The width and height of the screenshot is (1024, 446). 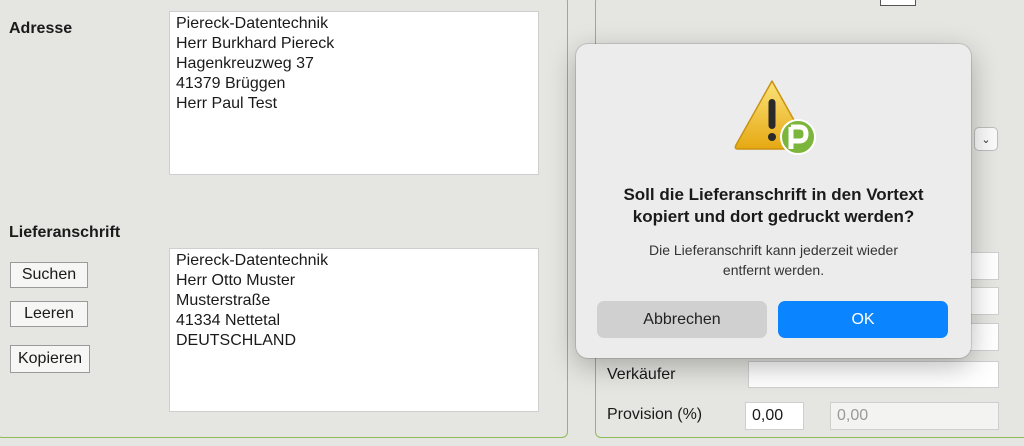 What do you see at coordinates (236, 280) in the screenshot?
I see `delivery-line: Herr Otto Muster` at bounding box center [236, 280].